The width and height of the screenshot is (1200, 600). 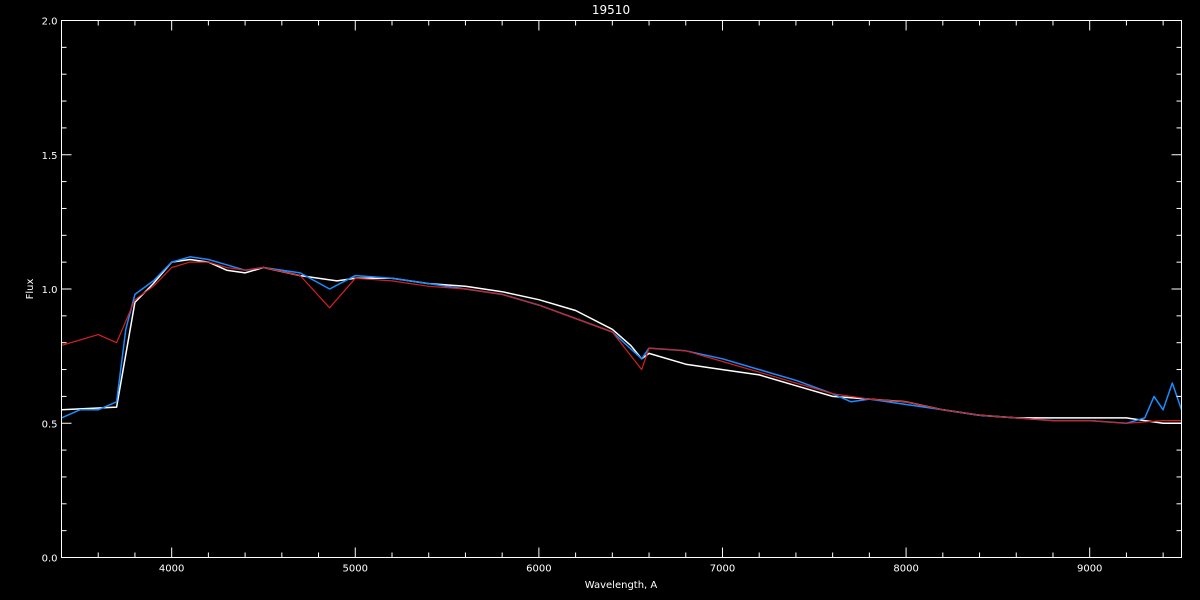 What do you see at coordinates (1089, 569) in the screenshot?
I see `x-tick-label: 9000` at bounding box center [1089, 569].